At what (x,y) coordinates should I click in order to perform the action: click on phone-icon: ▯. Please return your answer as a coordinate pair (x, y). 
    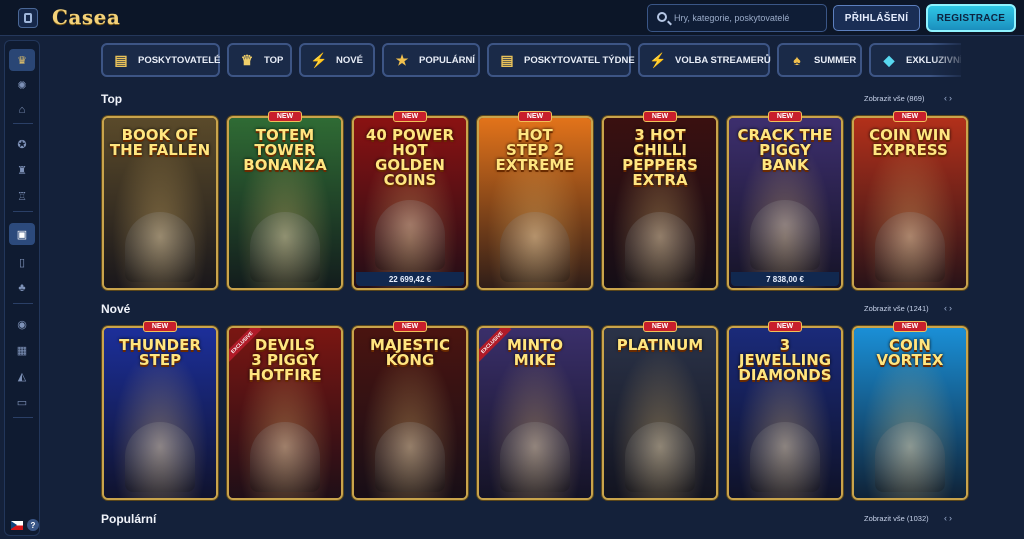
    Looking at the image, I should click on (22, 262).